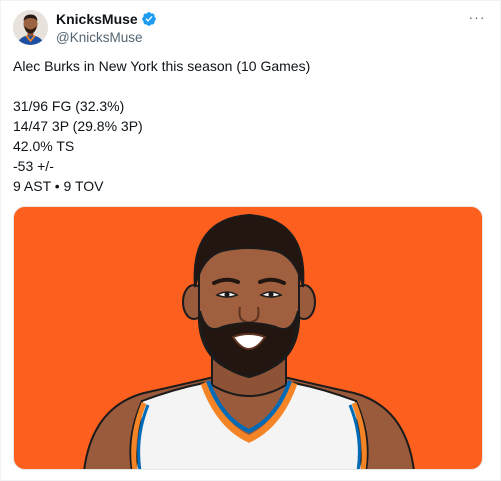 This screenshot has width=501, height=481. What do you see at coordinates (44, 146) in the screenshot?
I see `tweet-text-line: 42.0% TS` at bounding box center [44, 146].